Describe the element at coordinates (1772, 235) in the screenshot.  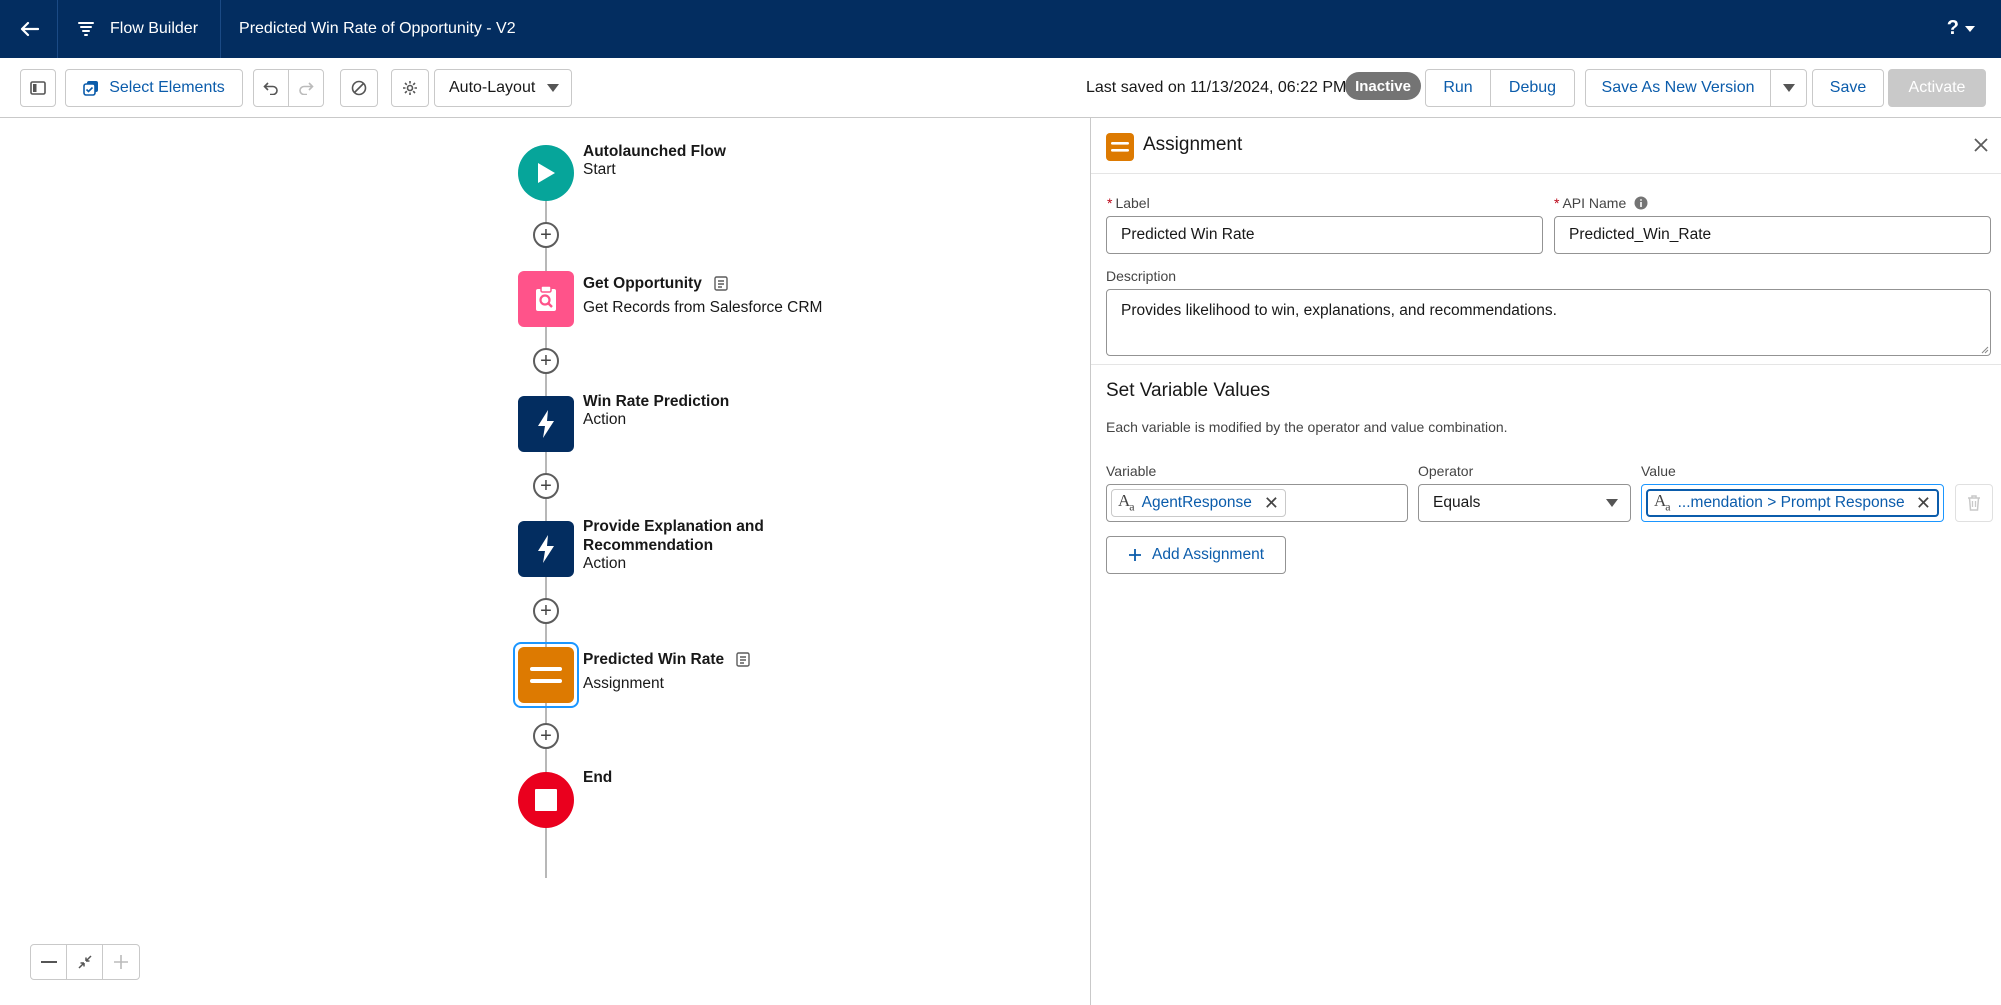
I see `api-name-input: Predicted_Win_Rate` at that location.